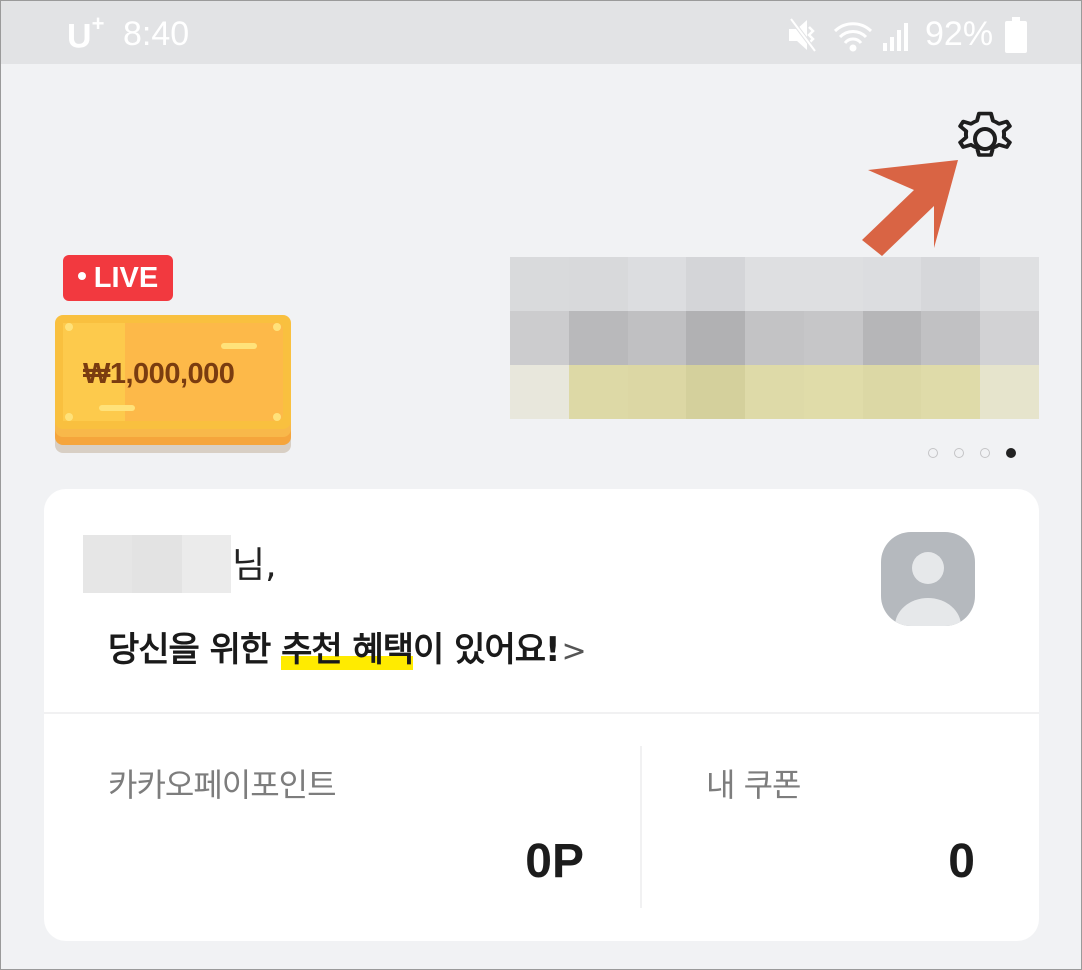  I want to click on status-icons, so click(848, 35).